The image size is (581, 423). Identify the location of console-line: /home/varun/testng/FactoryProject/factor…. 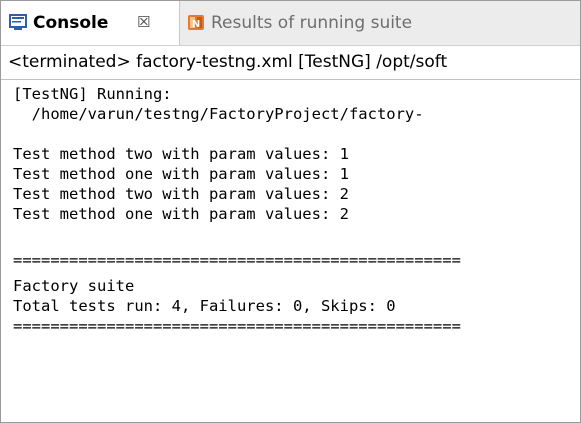
(218, 114).